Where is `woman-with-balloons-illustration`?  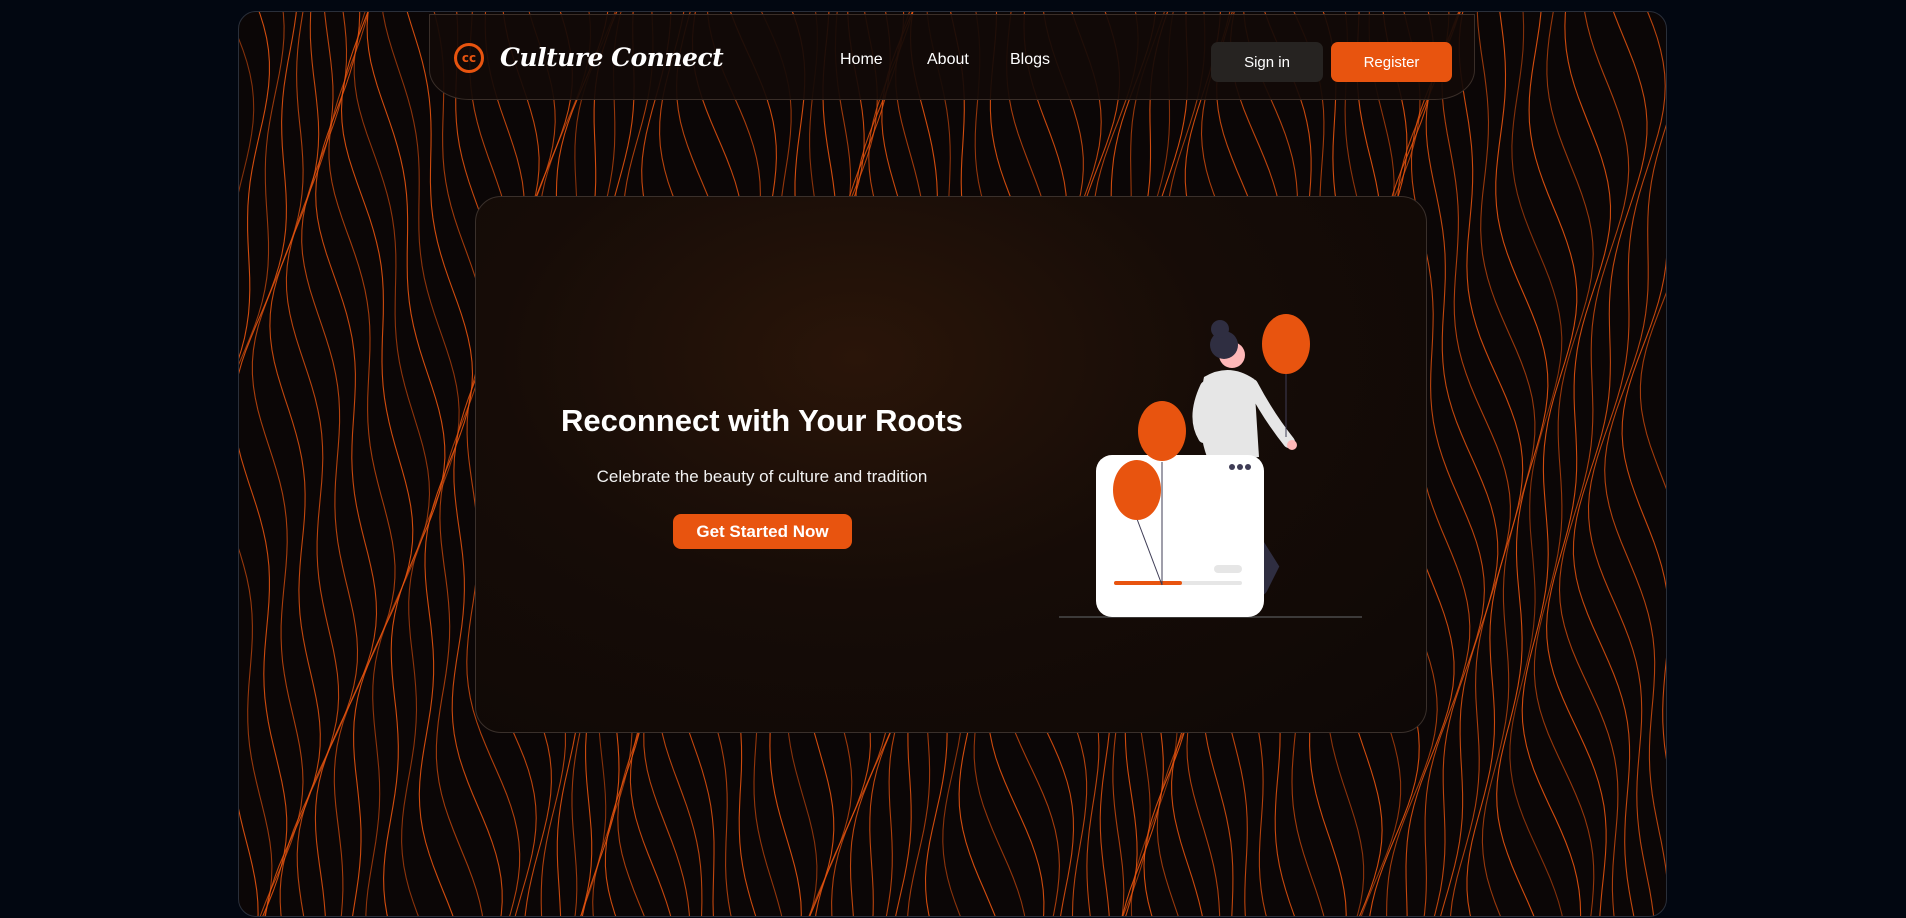
woman-with-balloons-illustration is located at coordinates (1210, 466).